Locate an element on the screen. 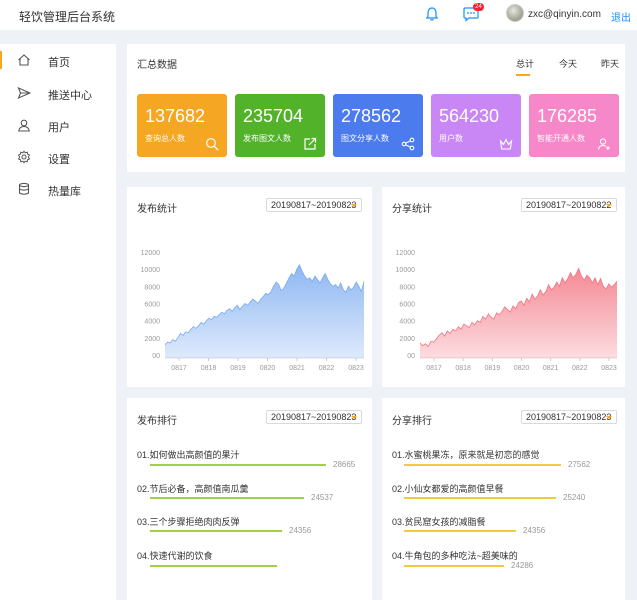  y-tick-label: 10000 is located at coordinates (151, 270).